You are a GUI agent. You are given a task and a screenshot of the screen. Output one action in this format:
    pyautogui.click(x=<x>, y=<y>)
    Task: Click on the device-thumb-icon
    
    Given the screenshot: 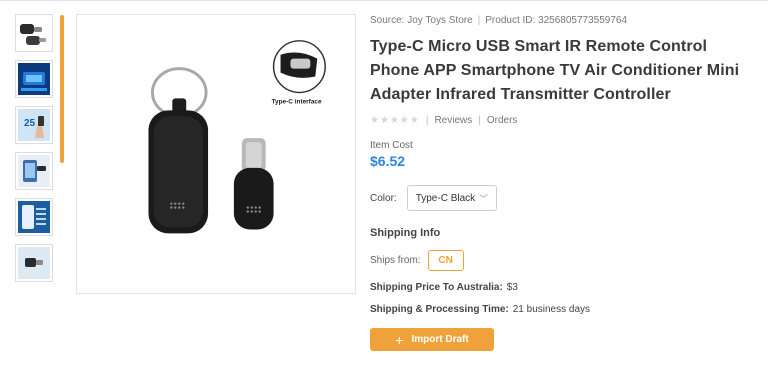 What is the action you would take?
    pyautogui.click(x=34, y=263)
    